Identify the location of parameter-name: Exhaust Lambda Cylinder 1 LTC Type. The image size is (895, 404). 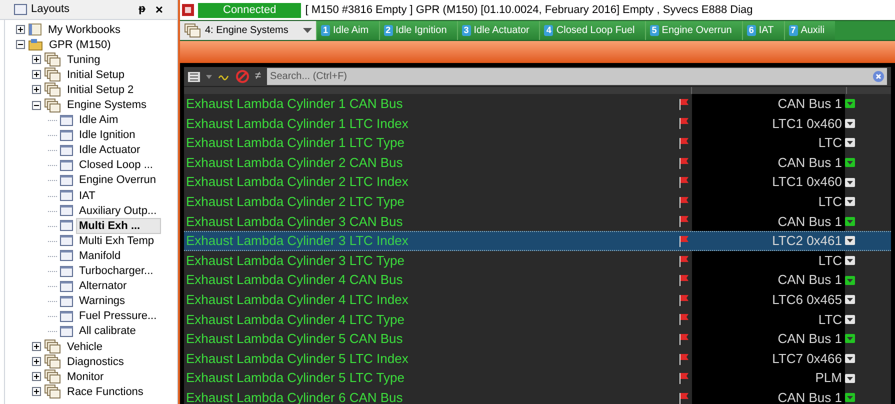
(295, 143).